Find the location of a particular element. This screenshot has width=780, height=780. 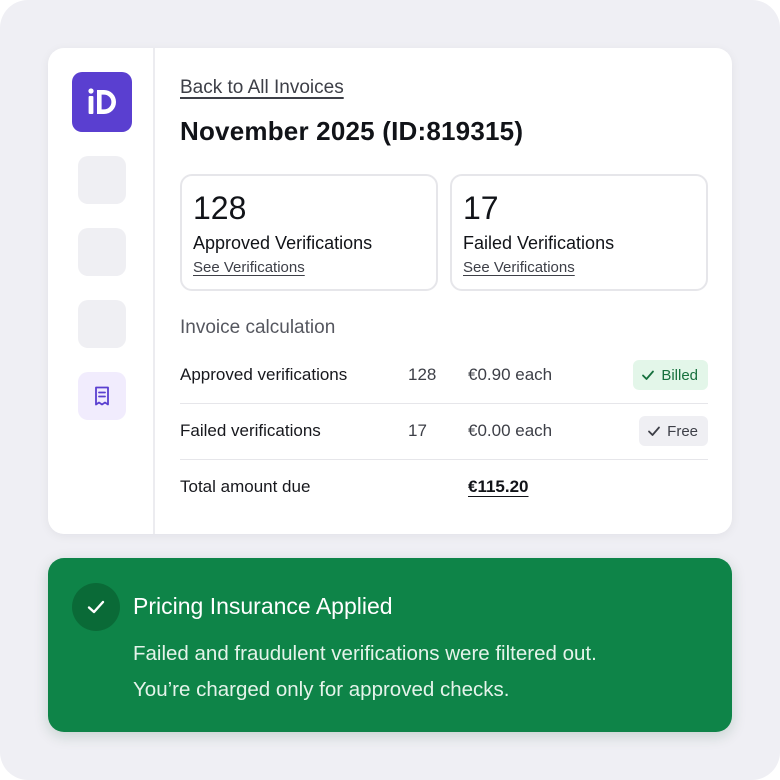

badge-label: Billed is located at coordinates (679, 375).